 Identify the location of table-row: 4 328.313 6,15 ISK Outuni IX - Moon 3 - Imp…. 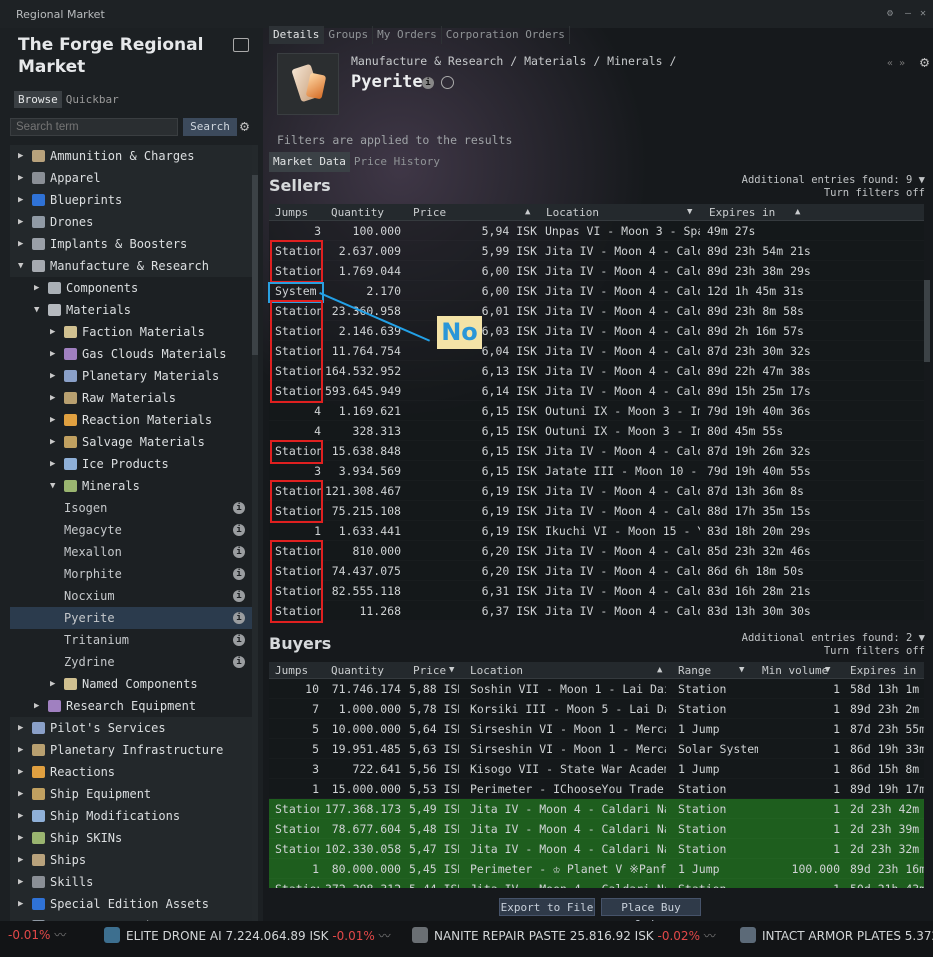
(596, 431).